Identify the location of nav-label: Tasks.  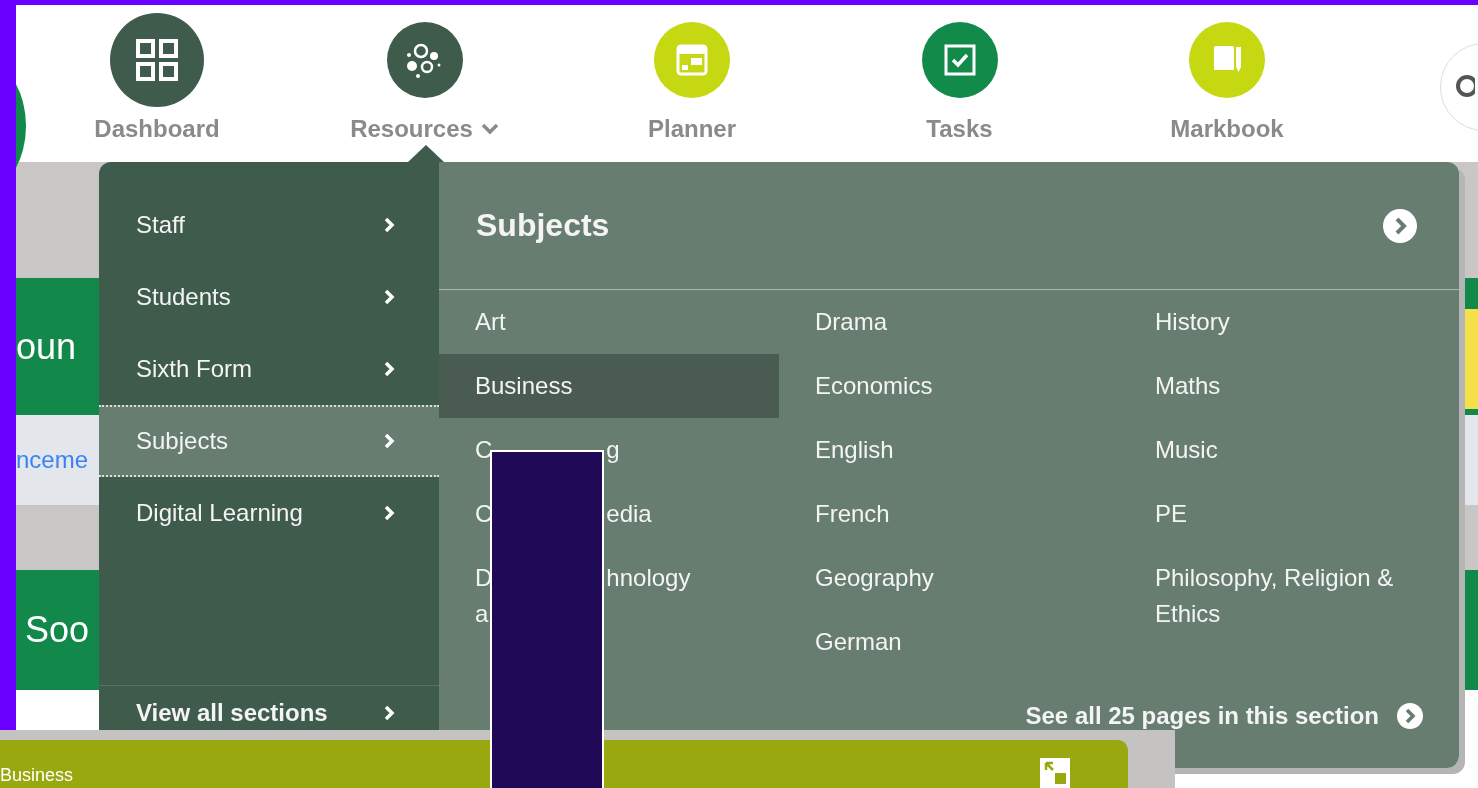
(959, 129).